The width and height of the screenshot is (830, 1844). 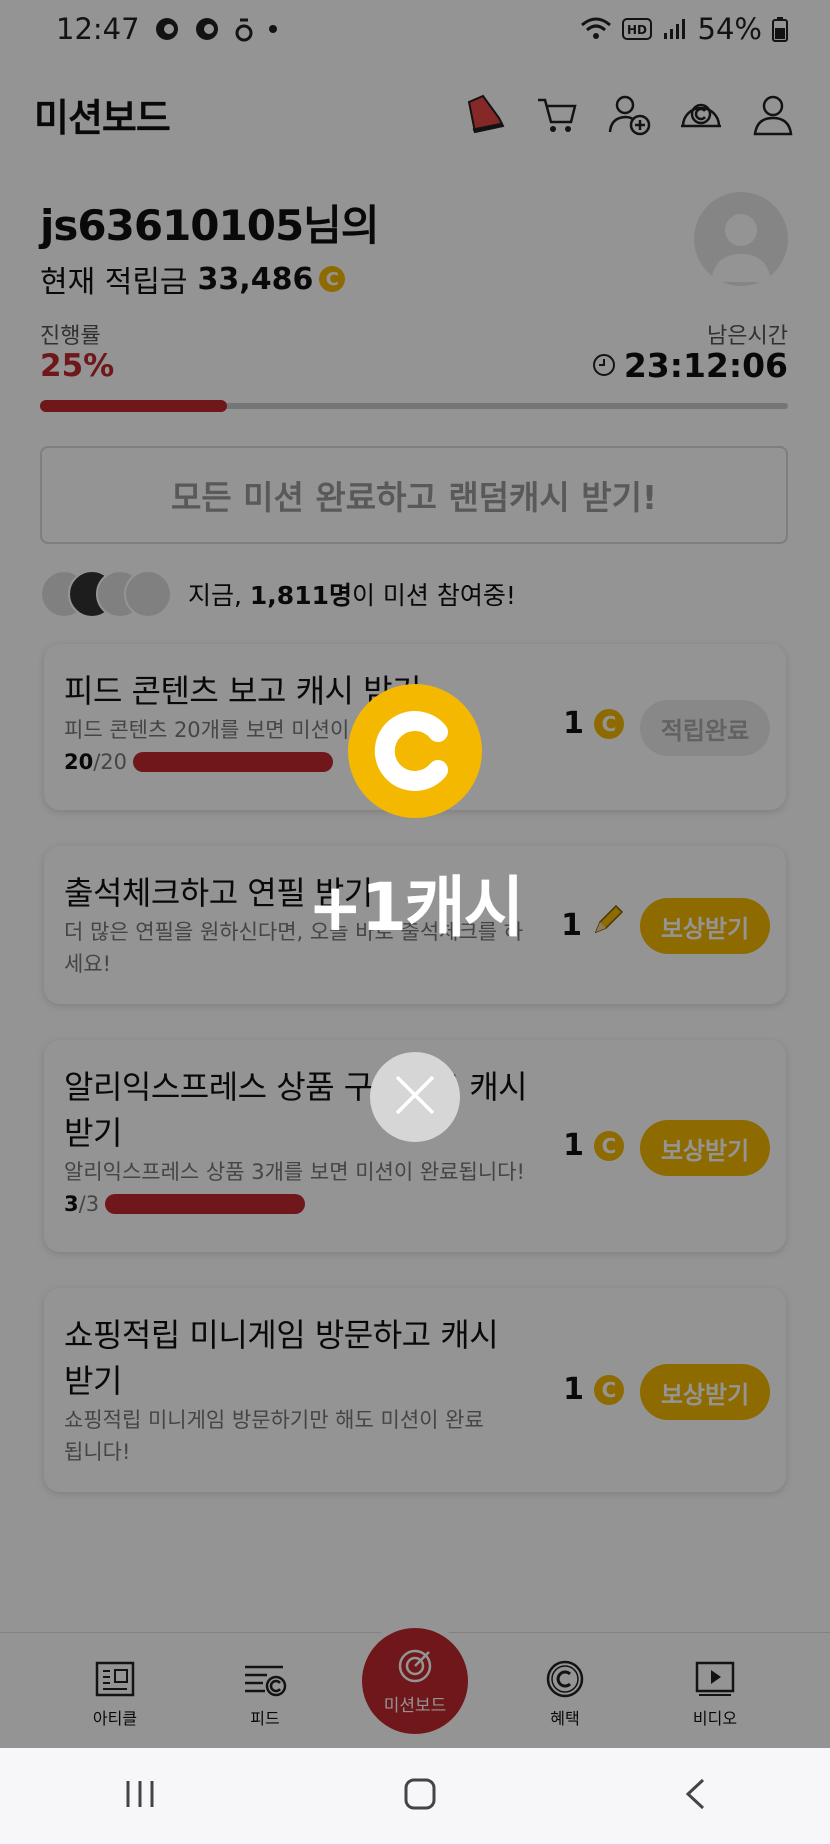 What do you see at coordinates (140, 1796) in the screenshot?
I see `recent-apps-icon` at bounding box center [140, 1796].